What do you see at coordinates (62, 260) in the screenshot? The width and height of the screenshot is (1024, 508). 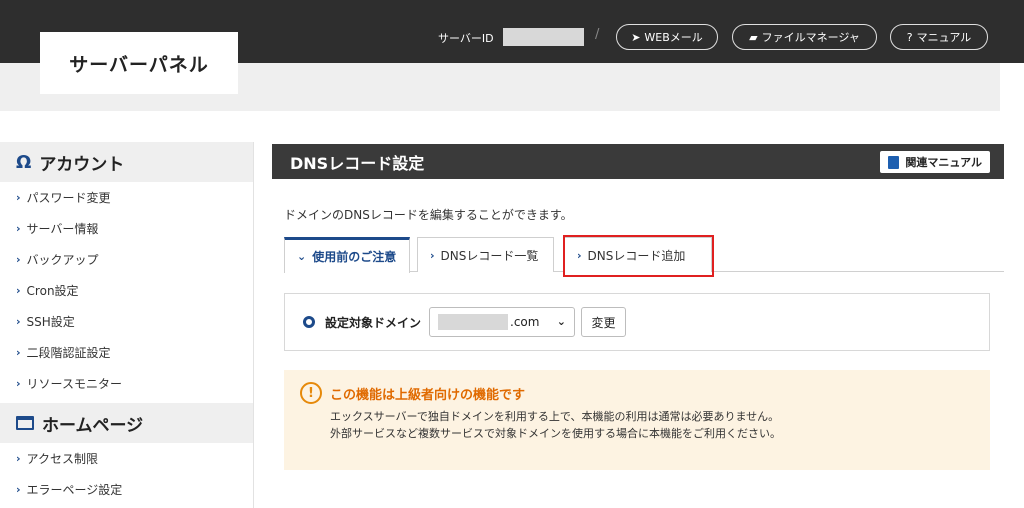 I see `sidebar-item-label: バックアップ` at bounding box center [62, 260].